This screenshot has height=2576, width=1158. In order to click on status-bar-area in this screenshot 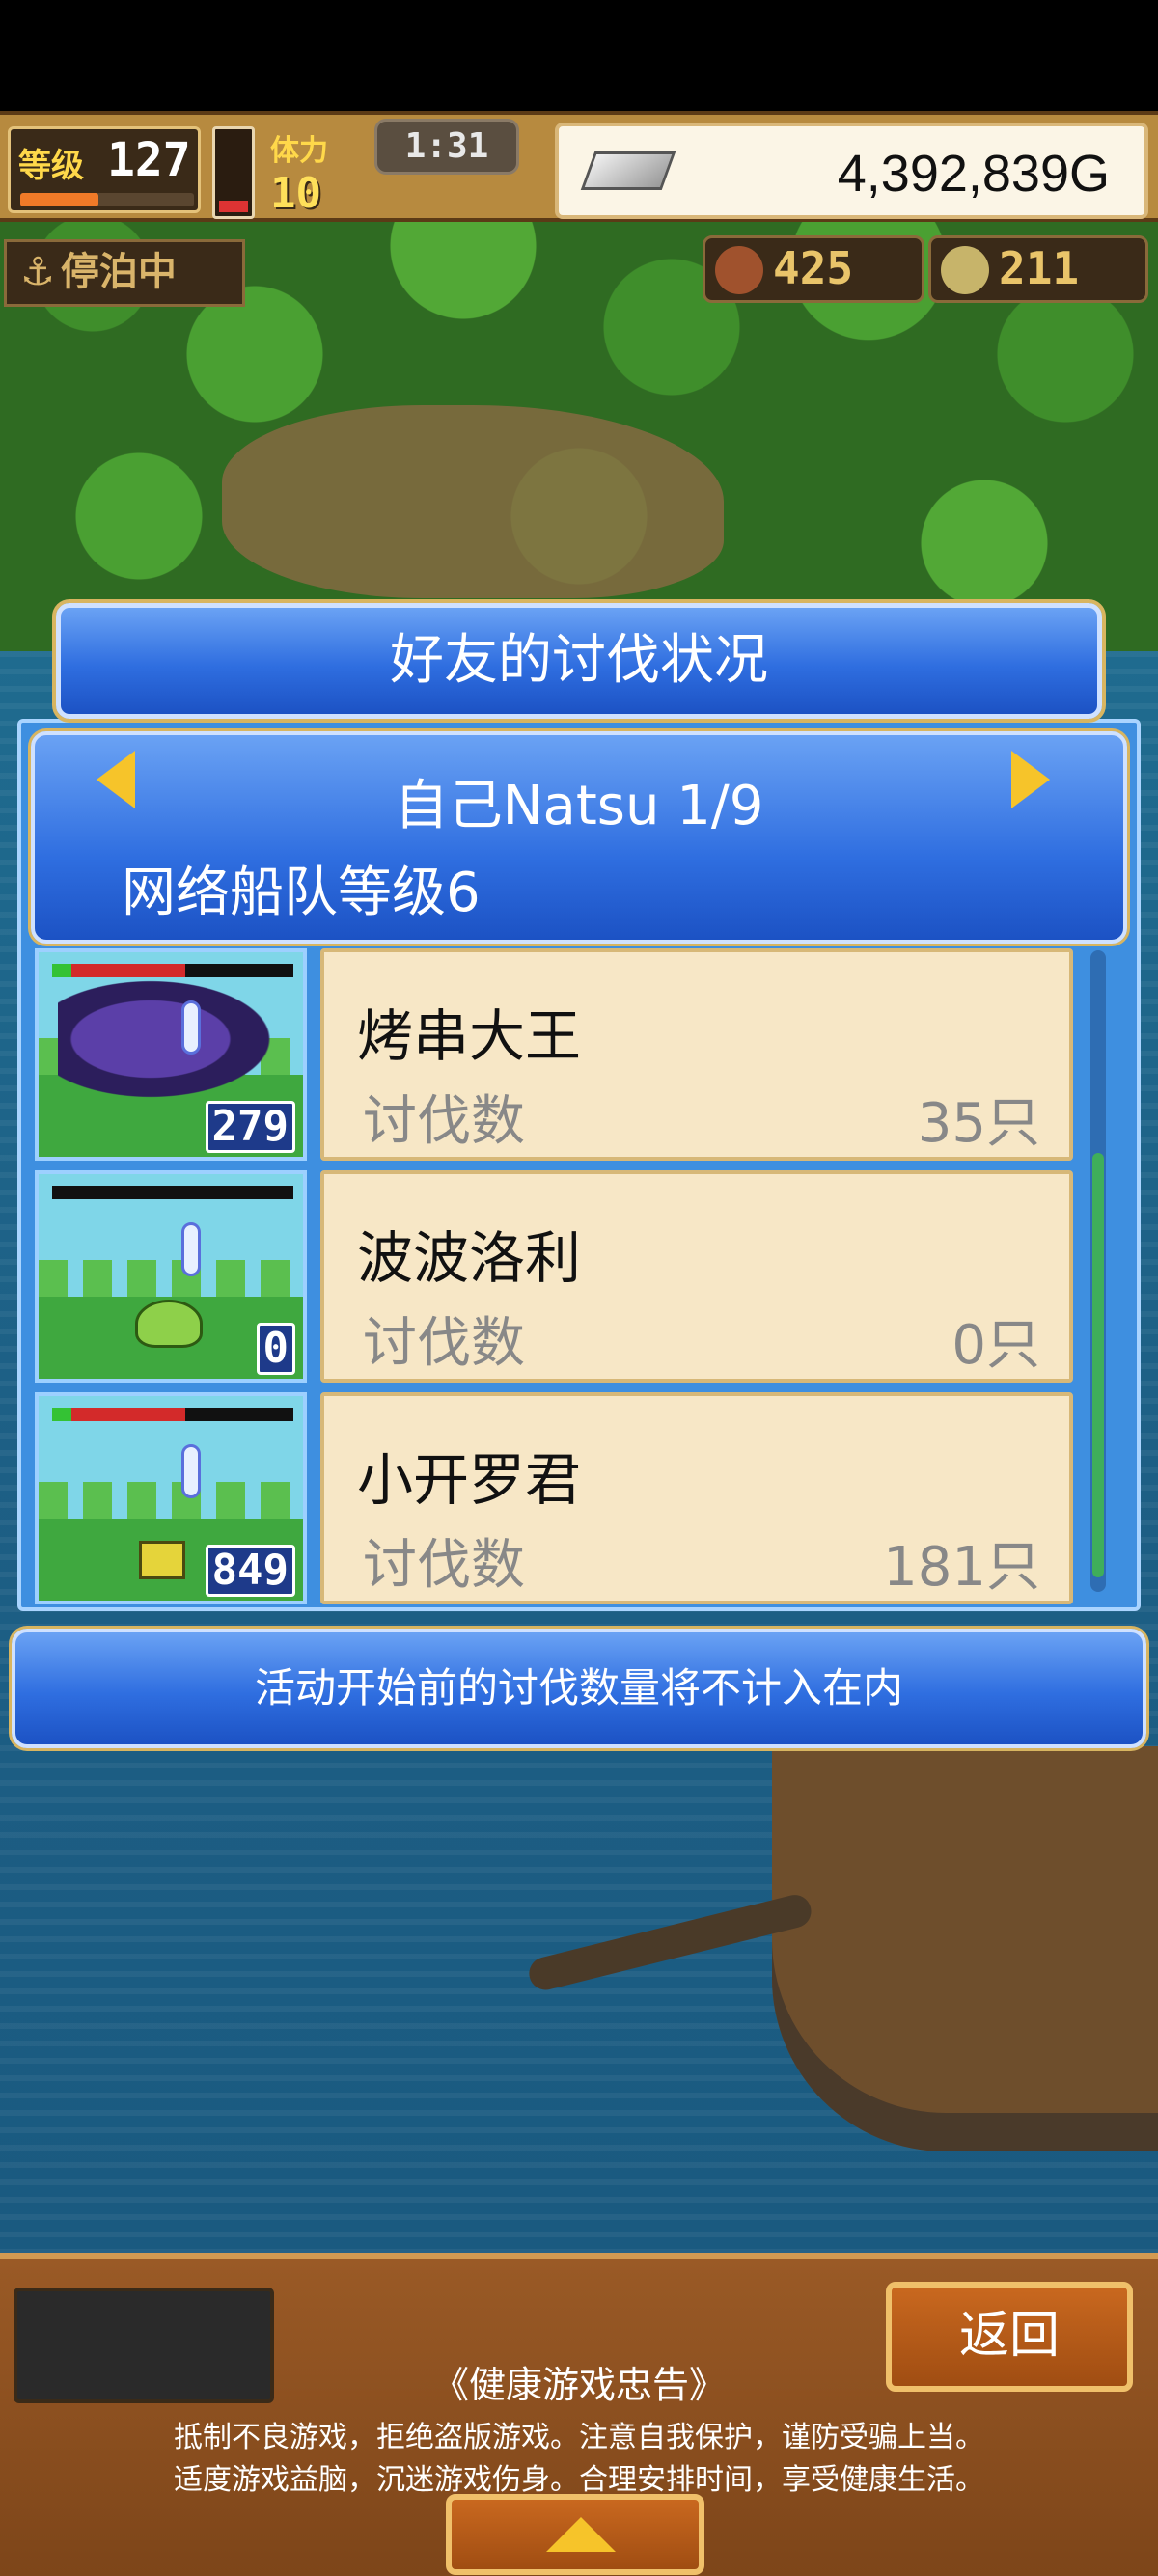, I will do `click(579, 56)`.